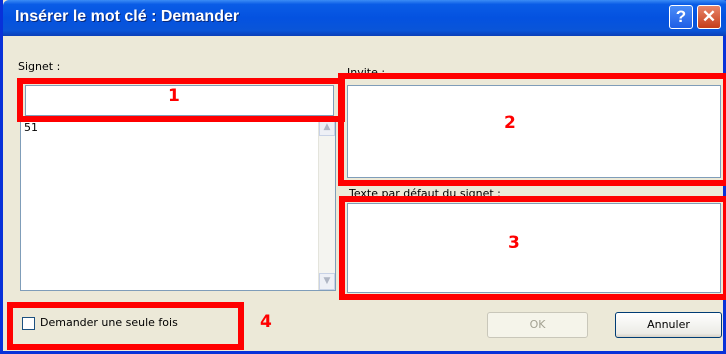 The width and height of the screenshot is (726, 354). I want to click on close-icon: ✕, so click(709, 16).